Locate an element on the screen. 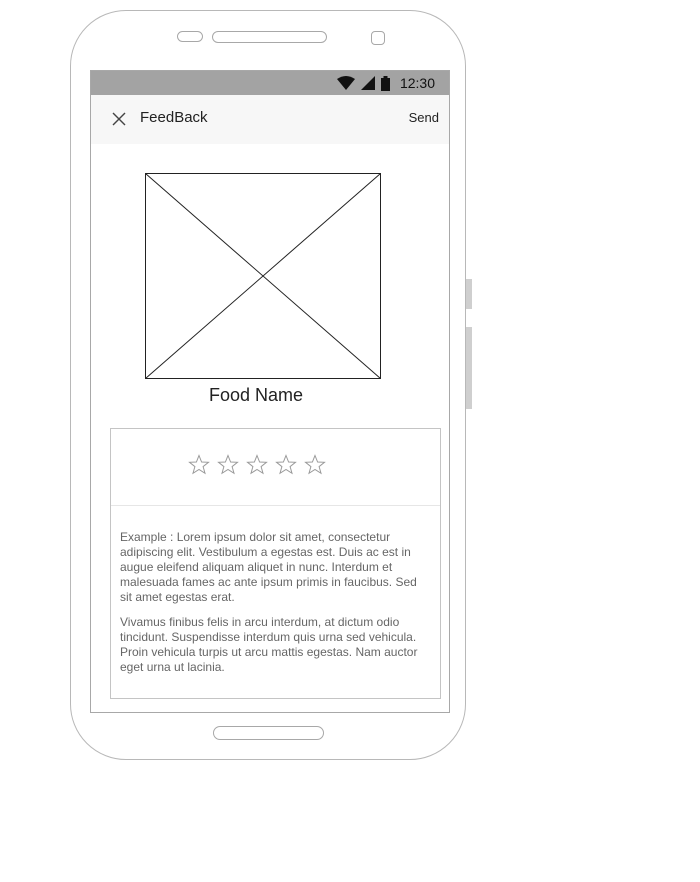 The image size is (700, 882). sensor-slot is located at coordinates (190, 36).